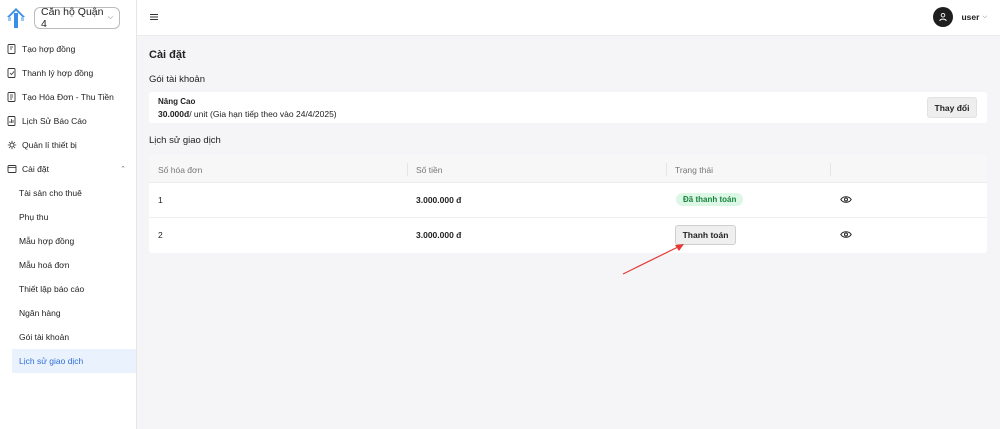 This screenshot has height=429, width=1000. What do you see at coordinates (12, 97) in the screenshot?
I see `invoice-icon` at bounding box center [12, 97].